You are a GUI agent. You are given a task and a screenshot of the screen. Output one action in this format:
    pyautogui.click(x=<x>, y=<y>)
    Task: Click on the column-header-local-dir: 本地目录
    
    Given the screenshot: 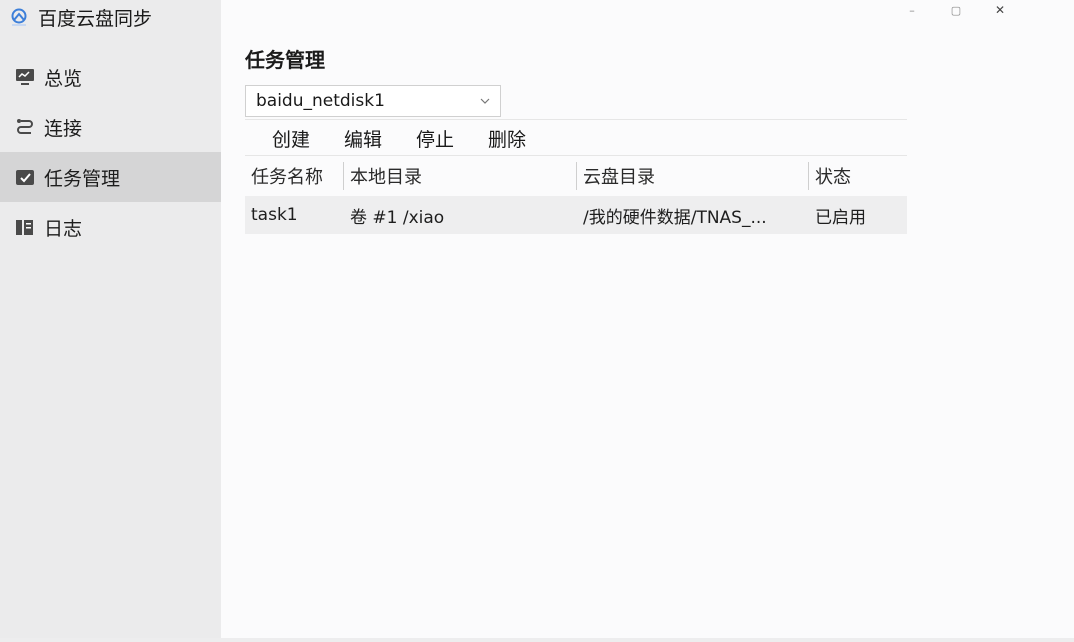 What is the action you would take?
    pyautogui.click(x=459, y=176)
    